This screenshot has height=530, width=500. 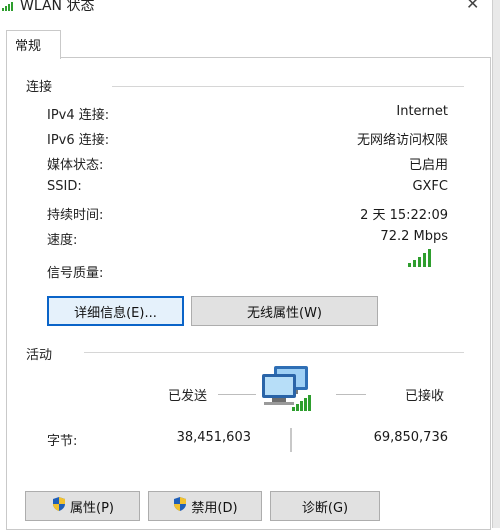 I want to click on connection-separator, so click(x=288, y=86).